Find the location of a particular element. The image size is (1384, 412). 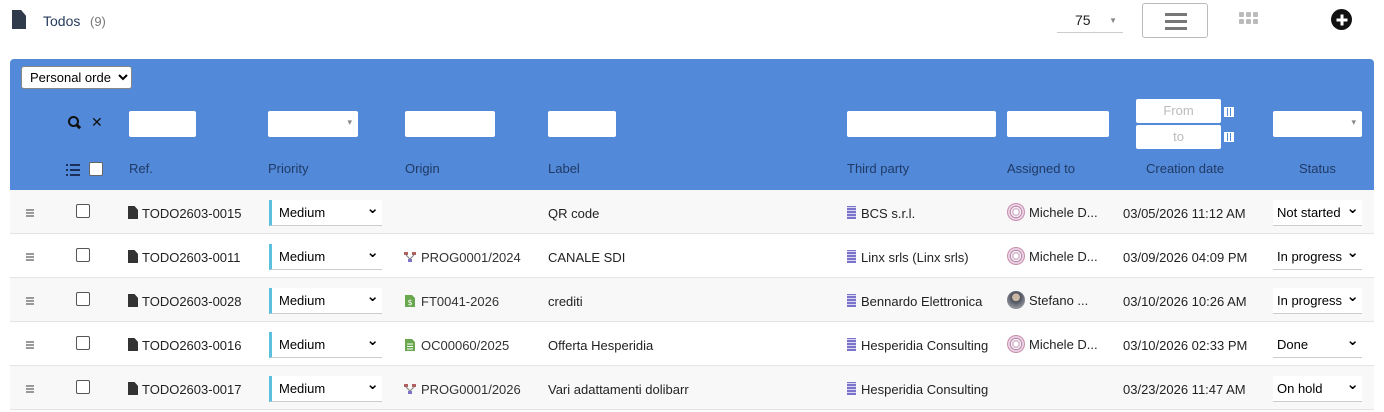

kanban-view-button is located at coordinates (1249, 20).